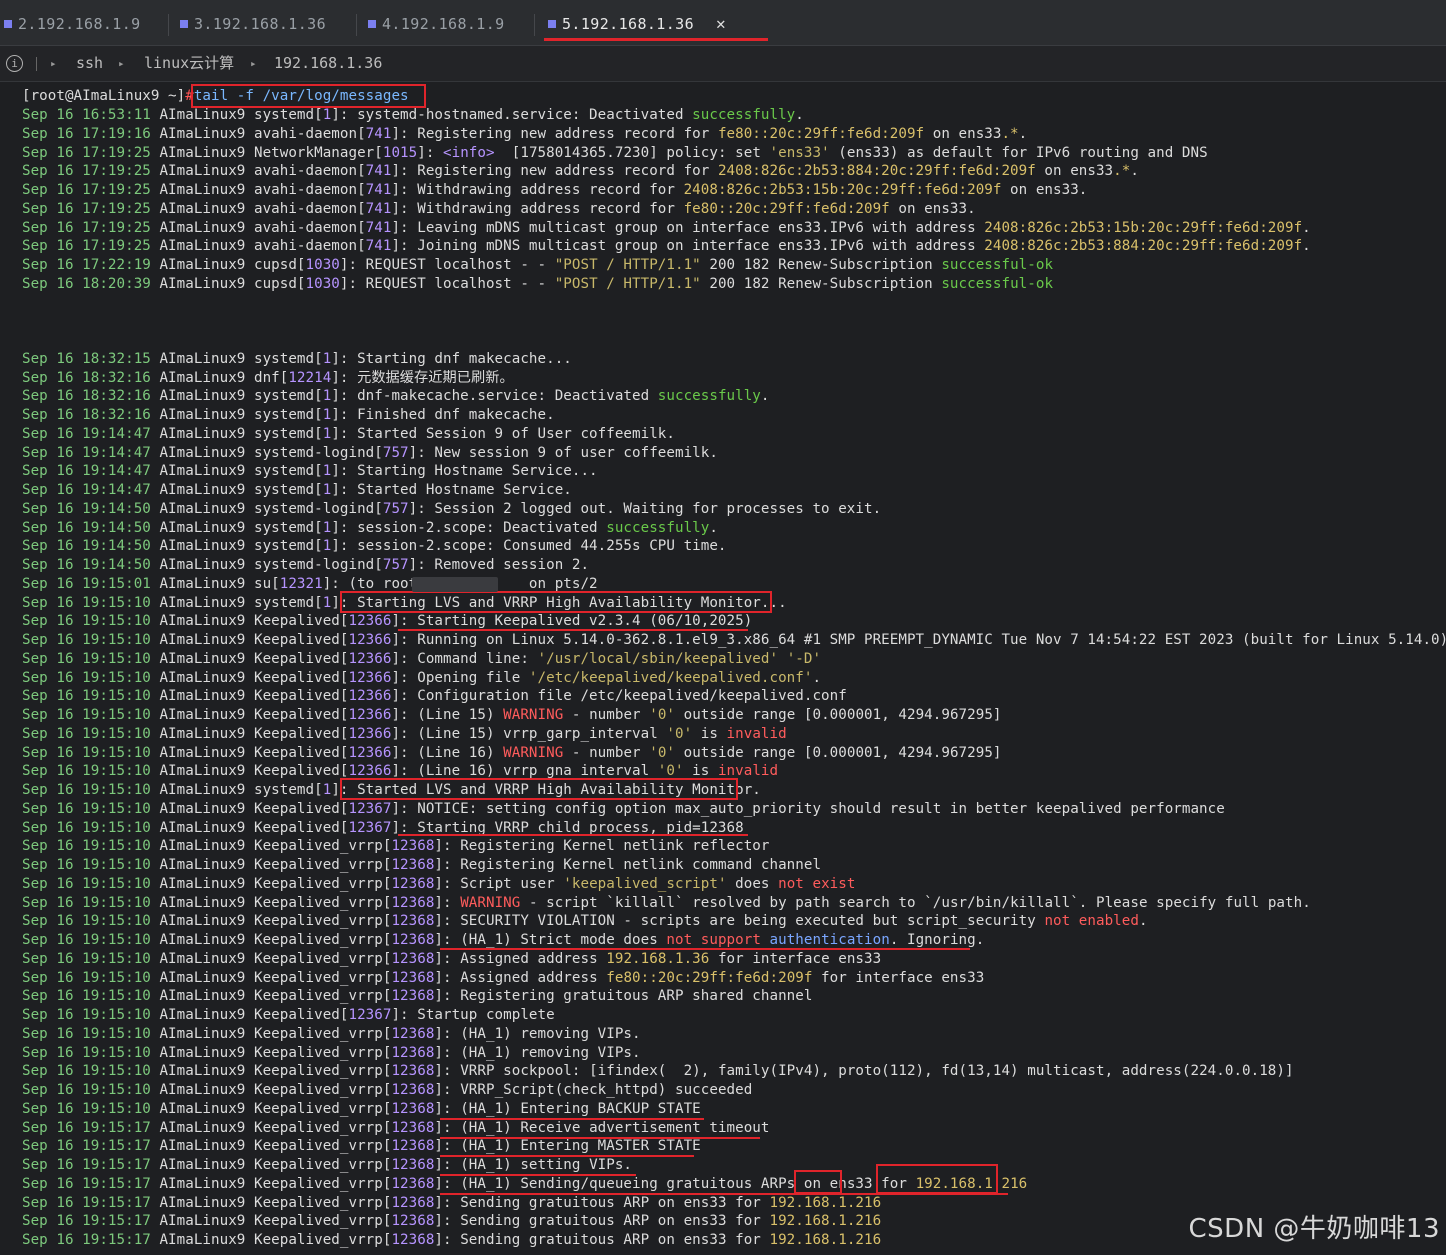 This screenshot has width=1446, height=1255. Describe the element at coordinates (36, 64) in the screenshot. I see `divider` at that location.